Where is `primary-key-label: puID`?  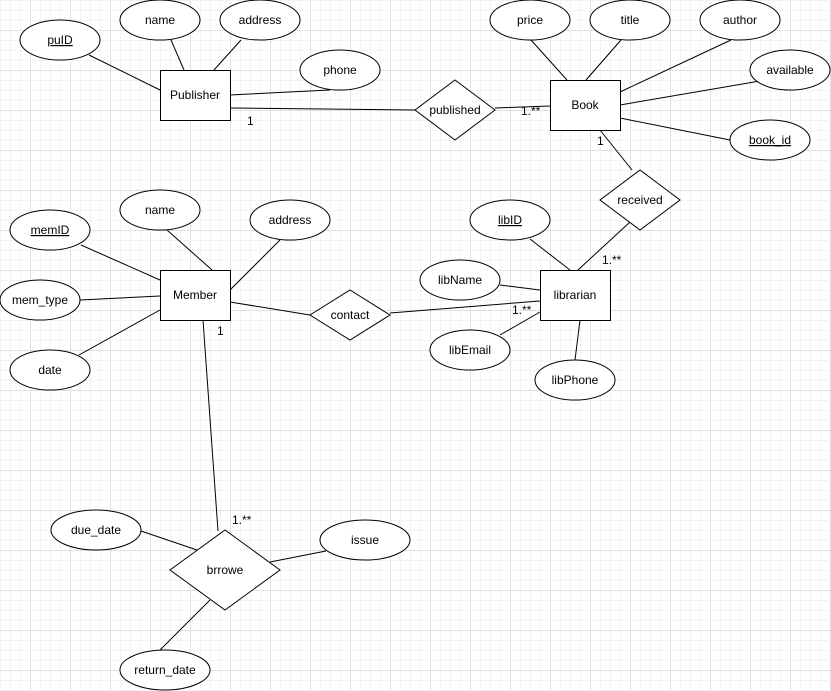
primary-key-label: puID is located at coordinates (60, 40).